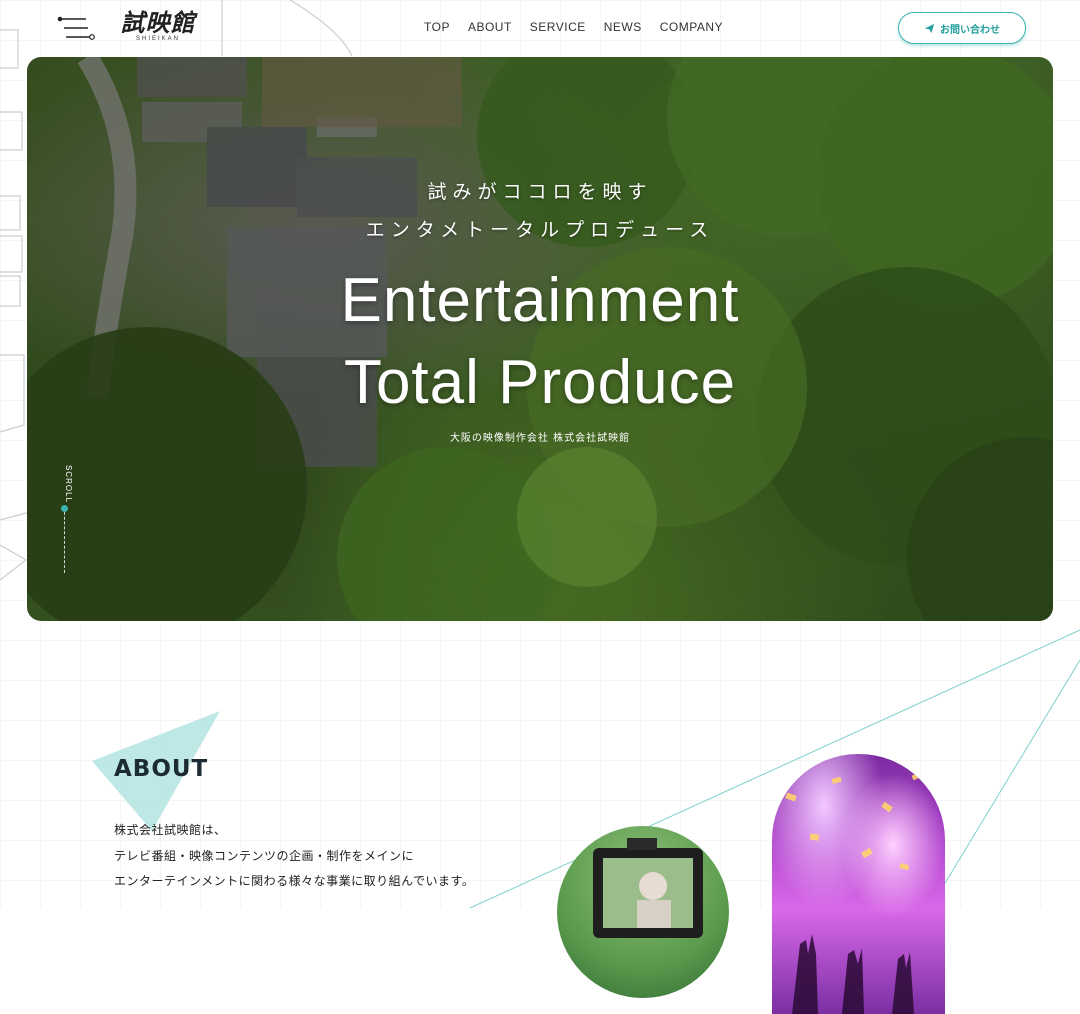 The height and width of the screenshot is (1014, 1080). What do you see at coordinates (643, 912) in the screenshot?
I see `about-photo-camera` at bounding box center [643, 912].